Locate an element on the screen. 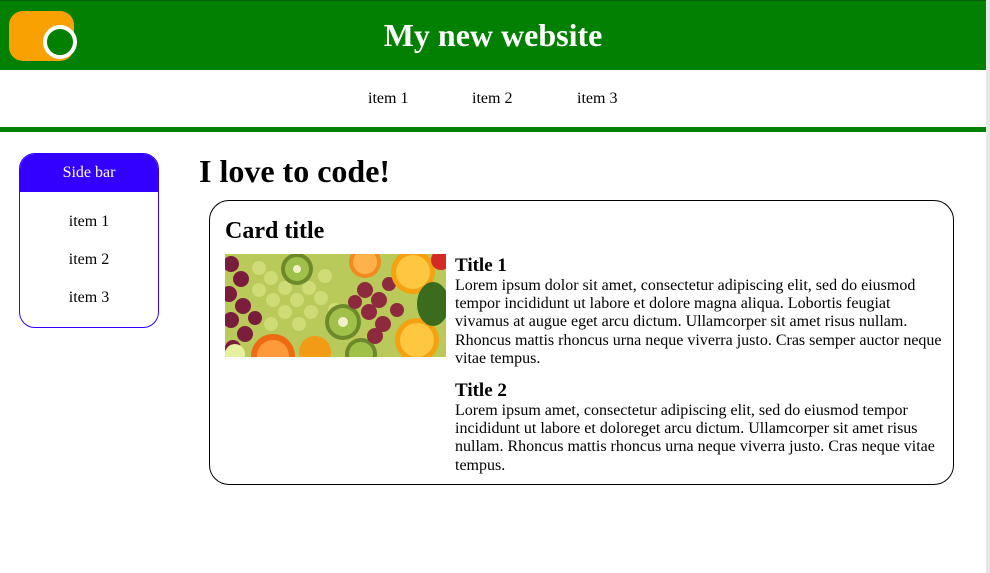 This screenshot has width=990, height=573. nav-item-3: item 3 is located at coordinates (597, 99).